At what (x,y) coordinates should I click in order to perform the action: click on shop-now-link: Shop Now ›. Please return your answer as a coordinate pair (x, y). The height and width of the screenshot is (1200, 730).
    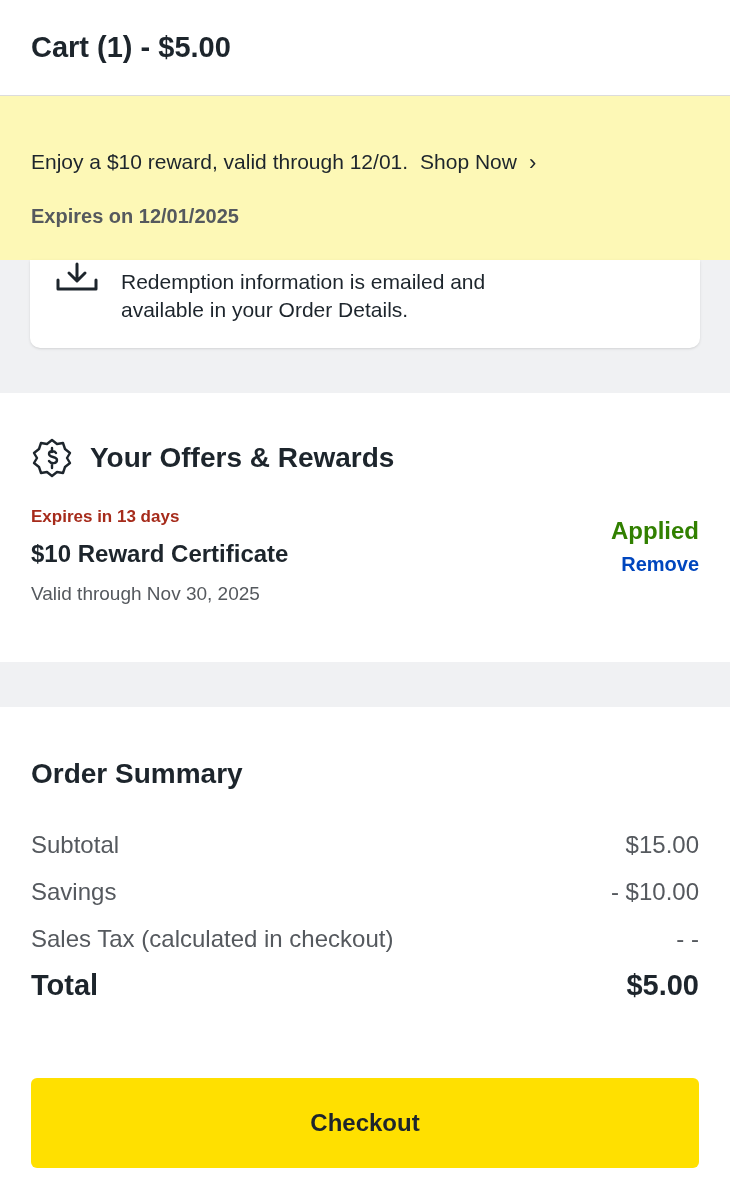
    Looking at the image, I should click on (478, 162).